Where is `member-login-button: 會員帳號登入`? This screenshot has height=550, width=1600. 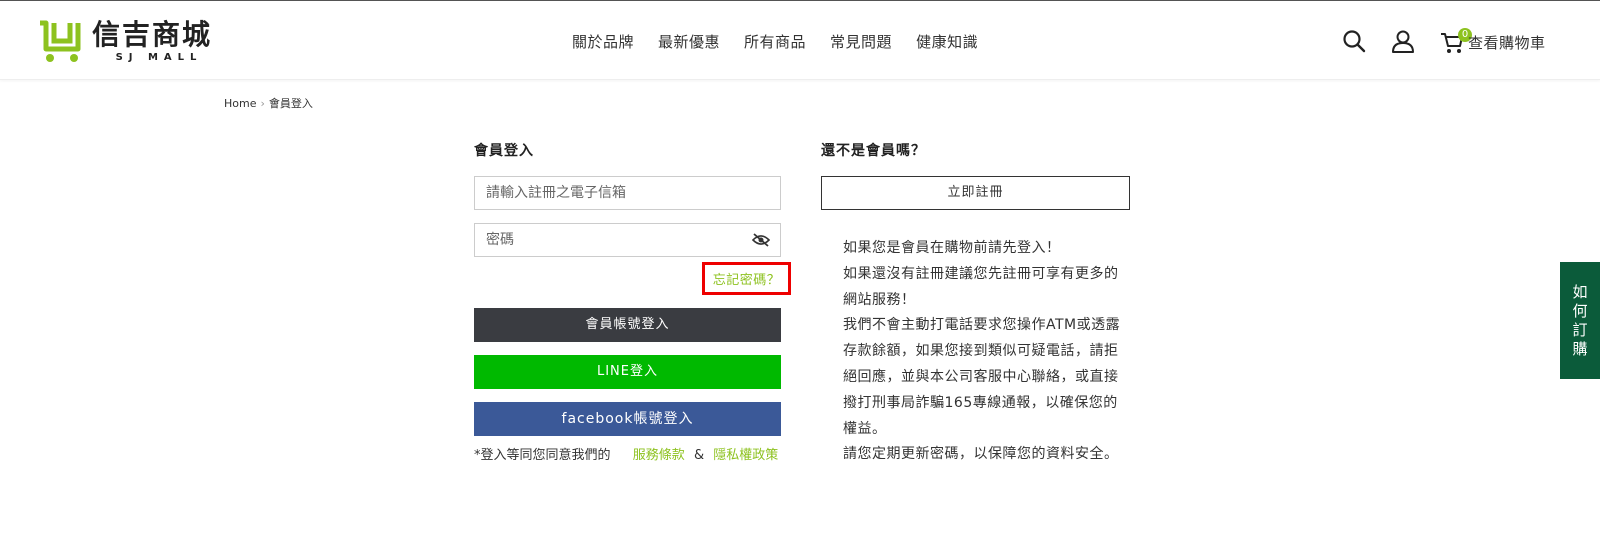
member-login-button: 會員帳號登入 is located at coordinates (627, 325).